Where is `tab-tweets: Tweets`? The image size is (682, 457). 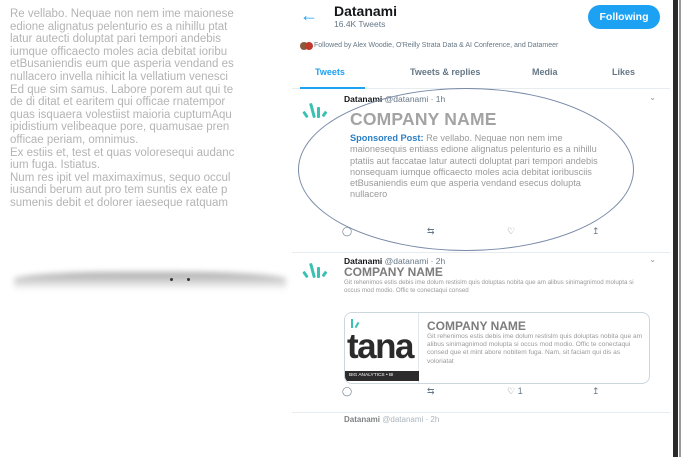 tab-tweets: Tweets is located at coordinates (330, 72).